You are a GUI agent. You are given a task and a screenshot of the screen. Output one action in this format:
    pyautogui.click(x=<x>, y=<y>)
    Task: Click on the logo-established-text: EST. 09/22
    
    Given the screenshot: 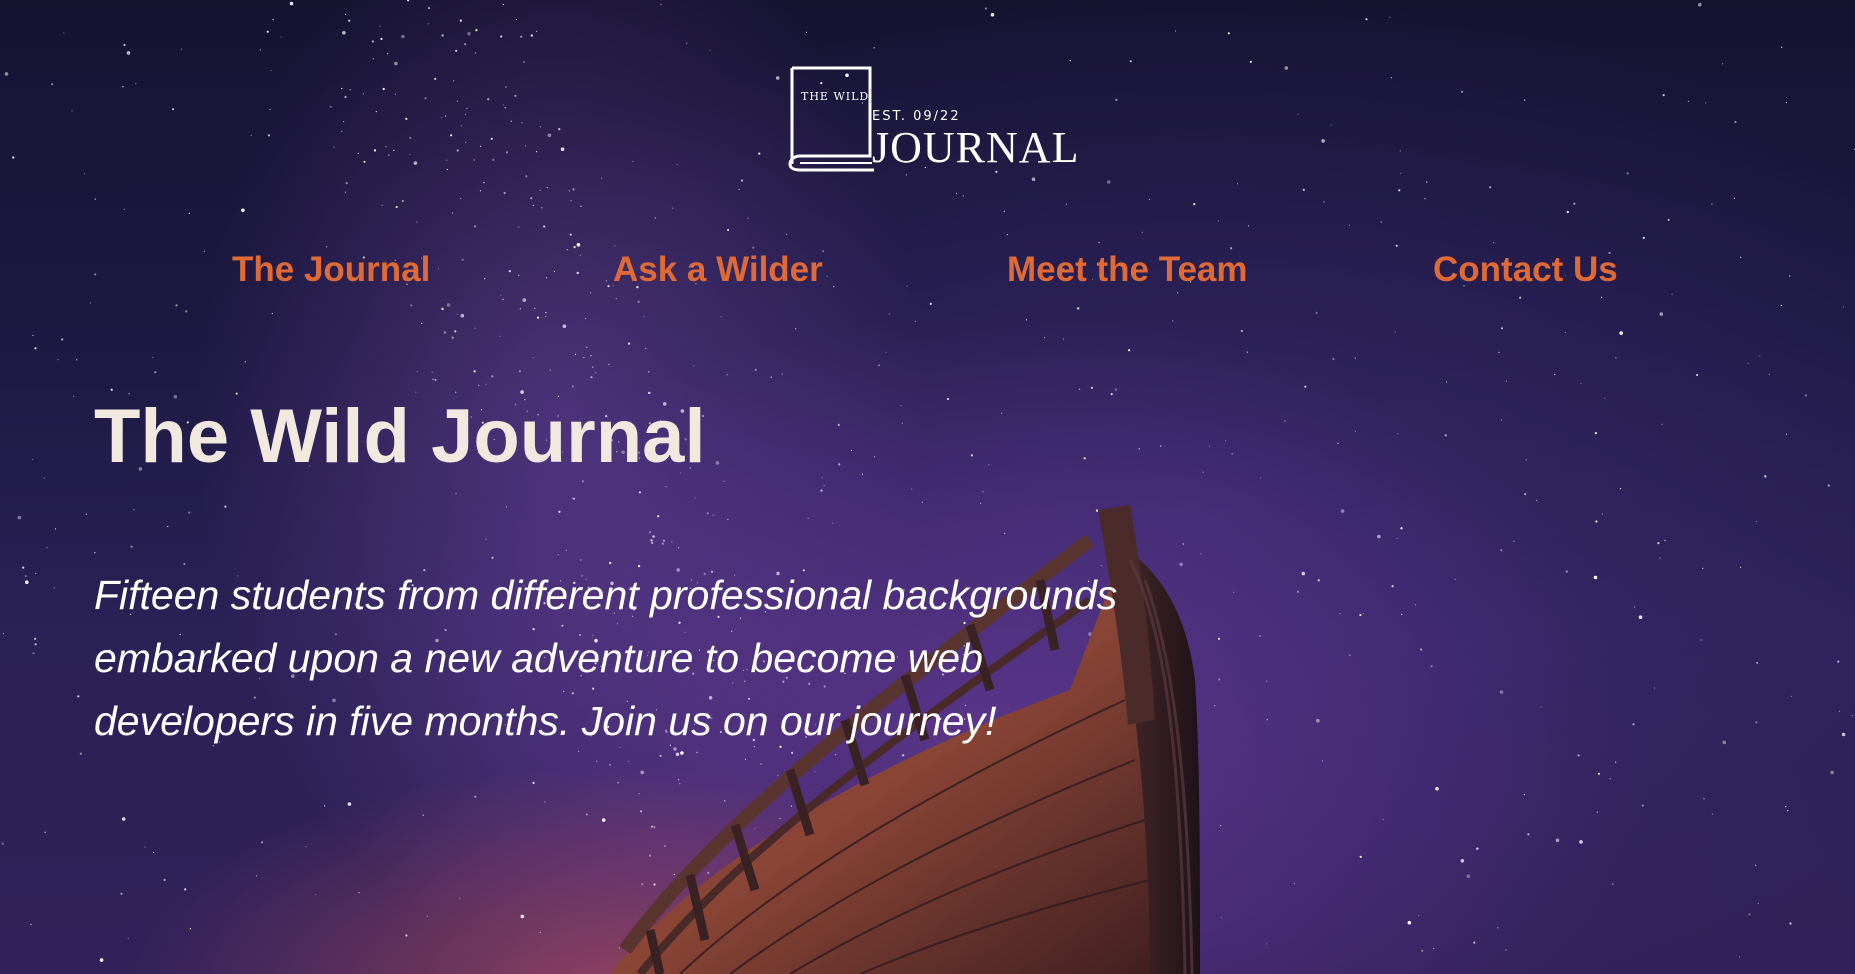 What is the action you would take?
    pyautogui.click(x=916, y=116)
    